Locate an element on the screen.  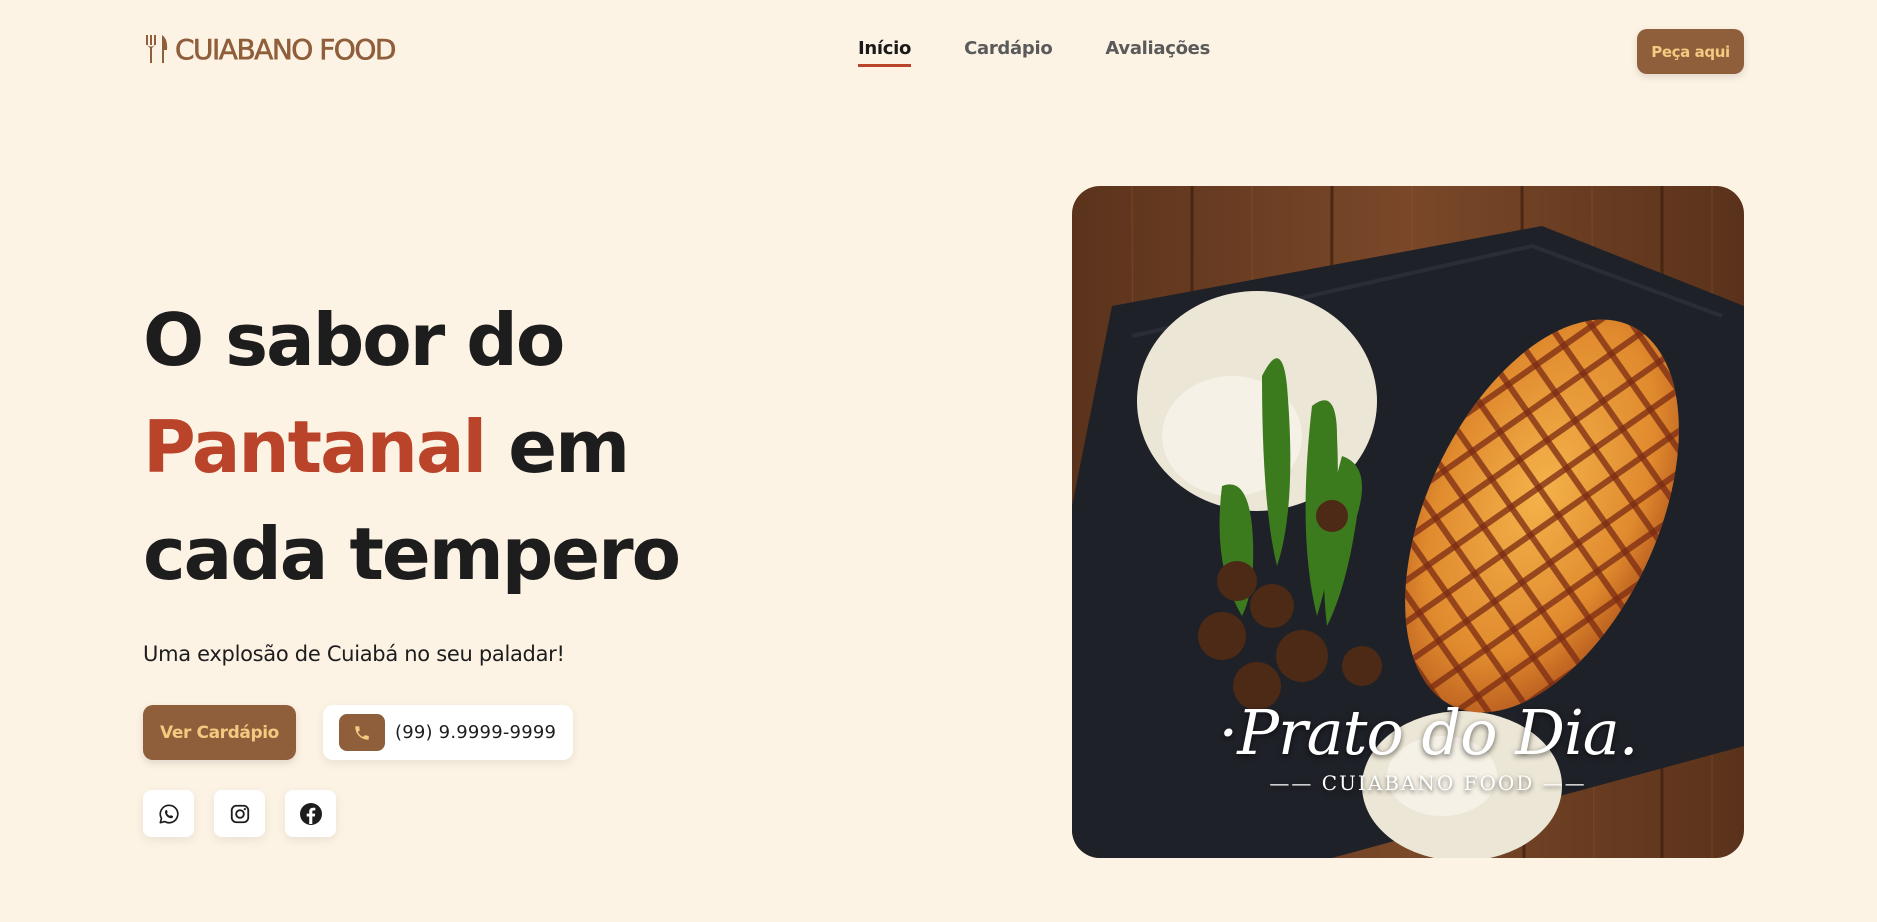
instagram-icon is located at coordinates (239, 813).